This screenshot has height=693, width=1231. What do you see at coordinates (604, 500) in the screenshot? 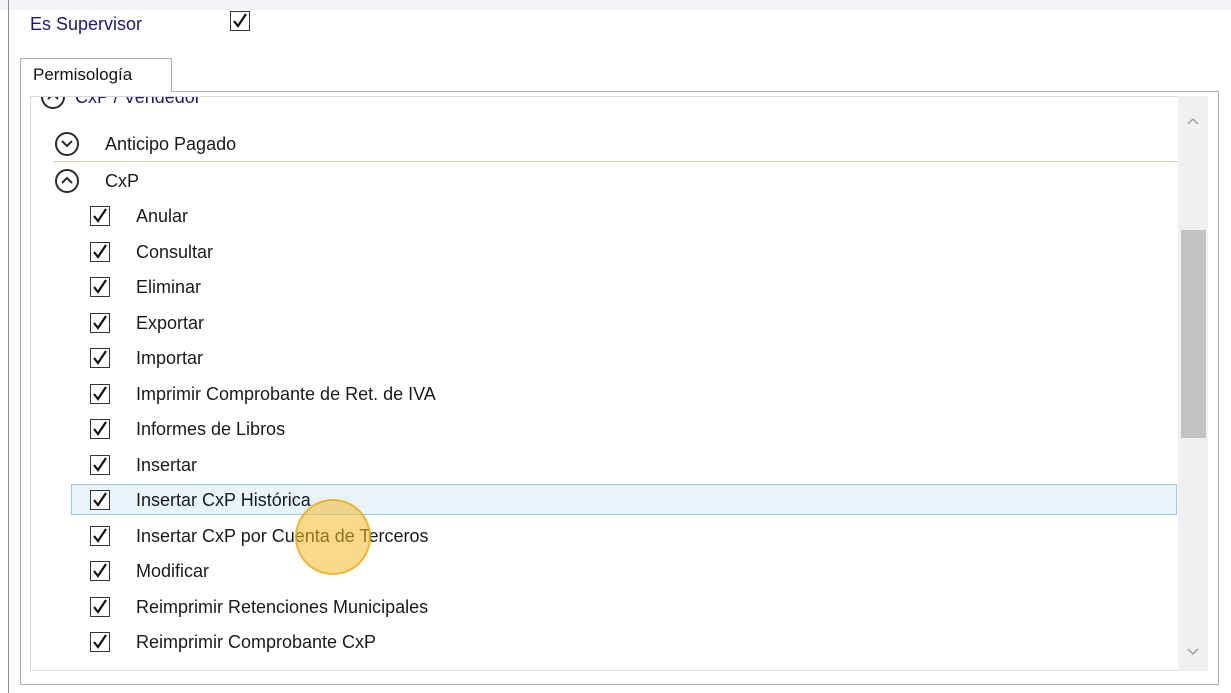
I see `permission-item: Insertar CxP Histórica` at bounding box center [604, 500].